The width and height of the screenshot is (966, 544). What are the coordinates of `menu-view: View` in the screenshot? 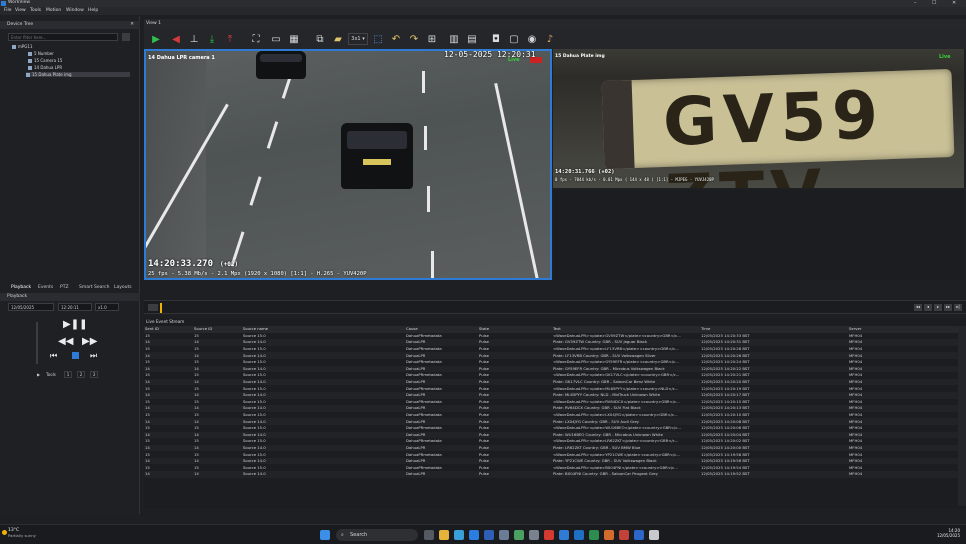 It's located at (20, 10).